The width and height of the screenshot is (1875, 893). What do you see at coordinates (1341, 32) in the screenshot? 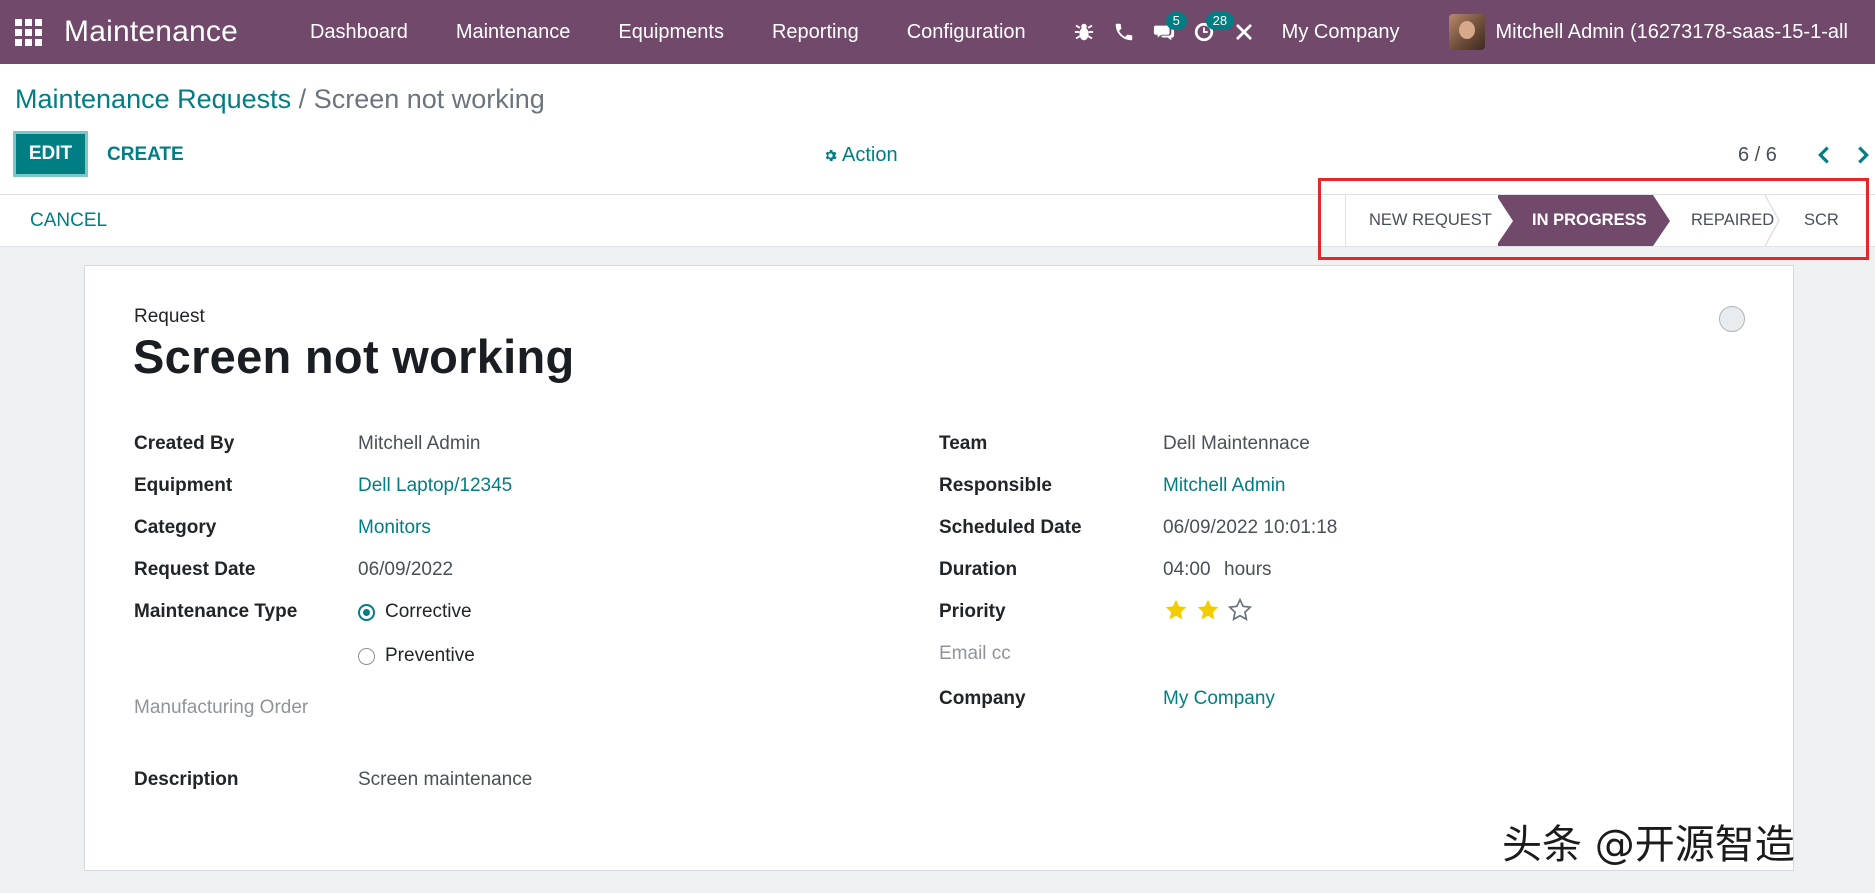
I see `company-switcher: My Company` at bounding box center [1341, 32].